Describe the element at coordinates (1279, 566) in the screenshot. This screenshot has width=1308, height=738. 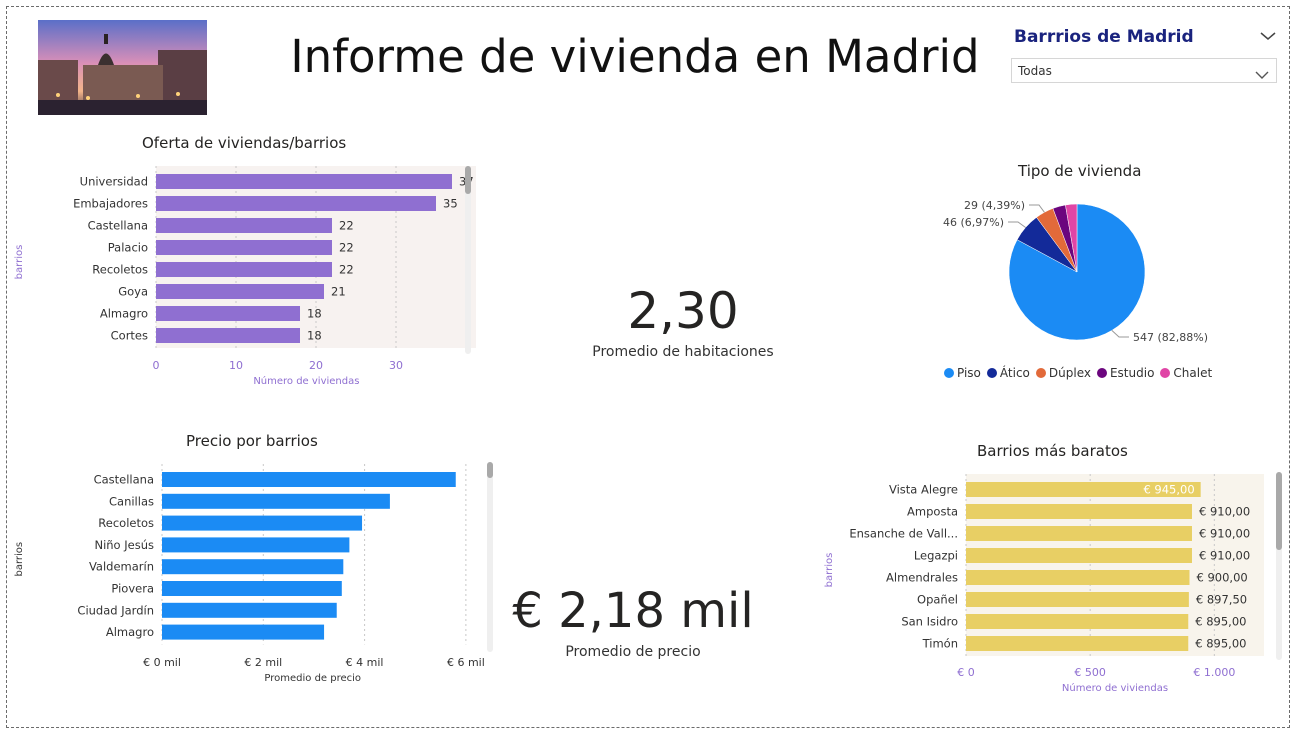
I see `cheap-chart-scrollbar` at that location.